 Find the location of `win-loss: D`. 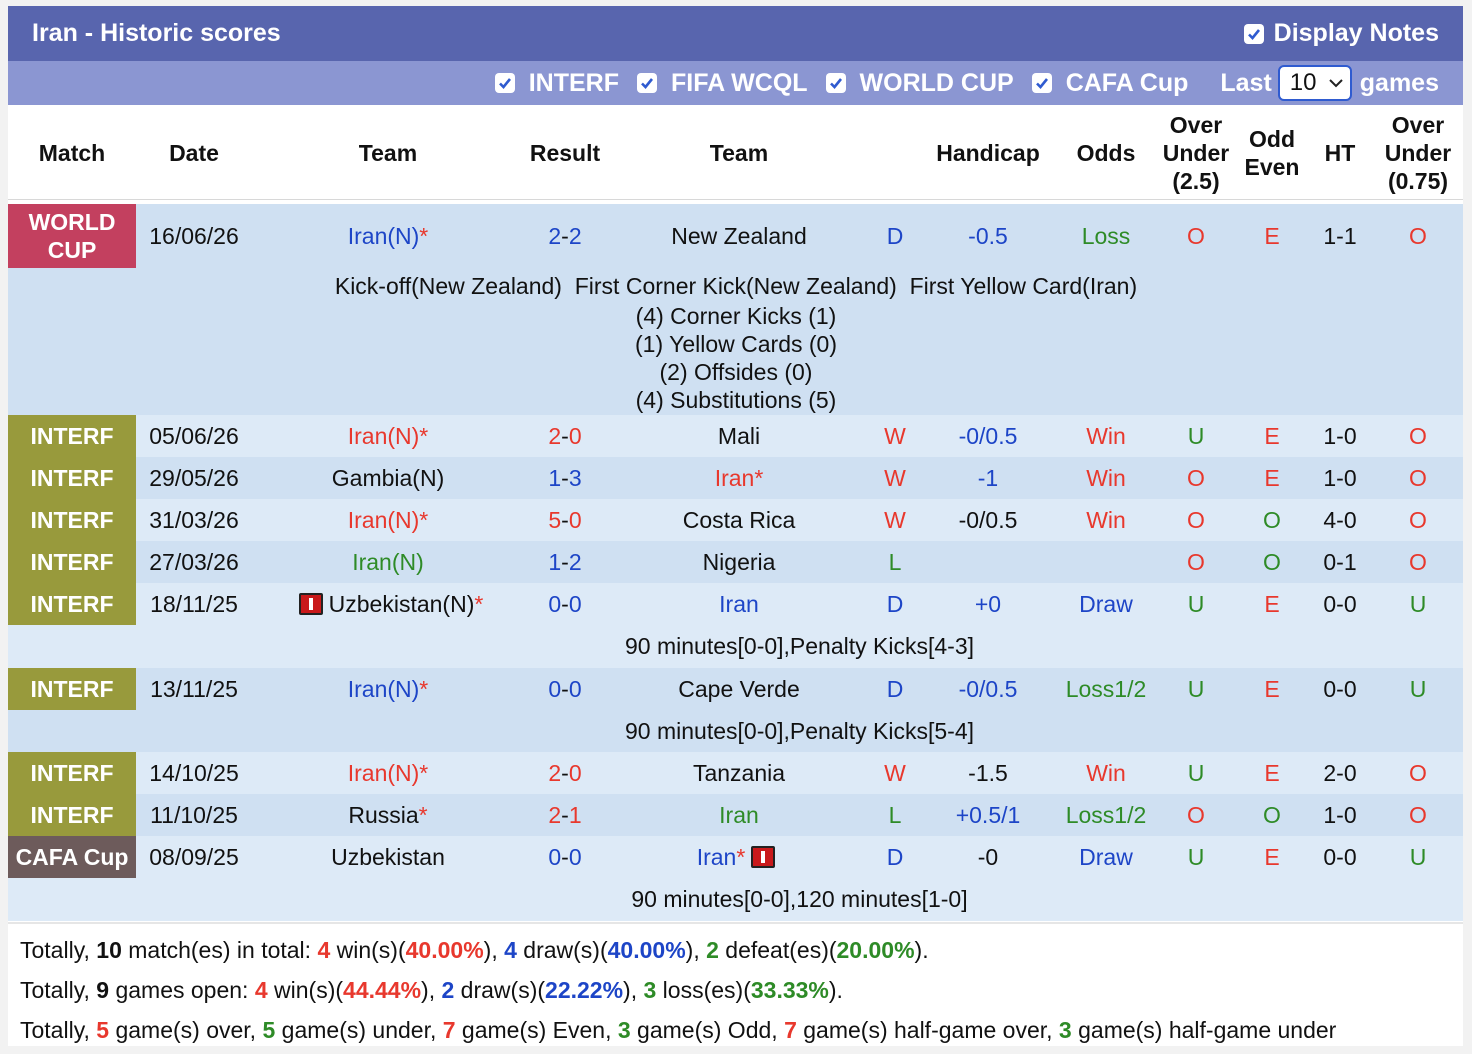

win-loss: D is located at coordinates (895, 688).